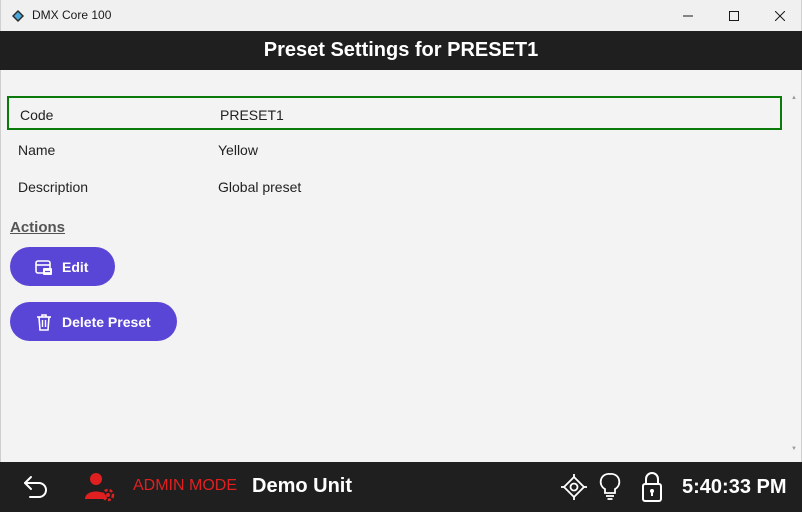 The image size is (802, 512). Describe the element at coordinates (394, 150) in the screenshot. I see `field-row-name: Name Yellow` at that location.